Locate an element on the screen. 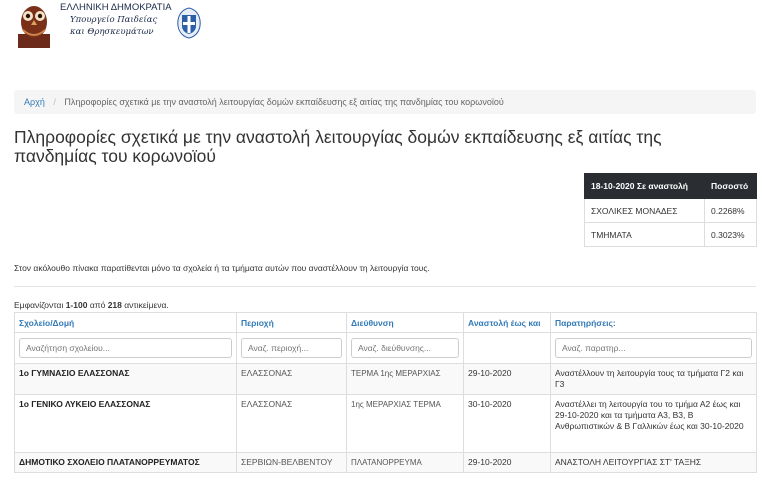  notes-cell: ΑΝΑΣΤΟΛΗ ΛΕΙΤΟΥΡΓΙΑΣ ΣΤ' ΤΑΞΗΣ is located at coordinates (653, 462).